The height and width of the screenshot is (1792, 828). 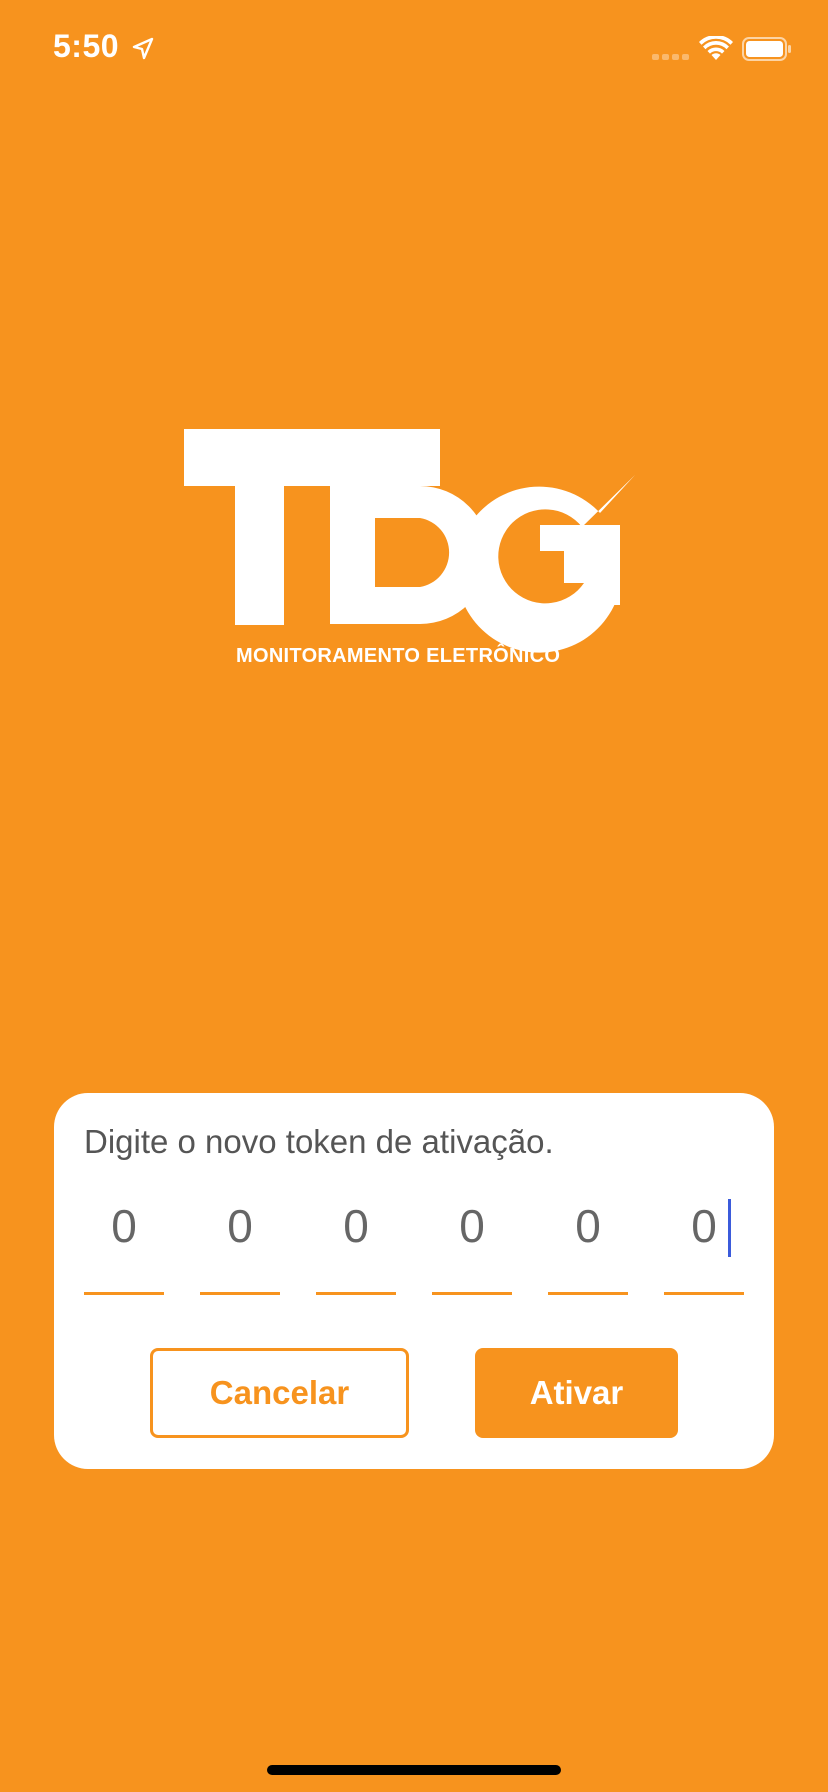 I want to click on wifi-icon, so click(x=716, y=48).